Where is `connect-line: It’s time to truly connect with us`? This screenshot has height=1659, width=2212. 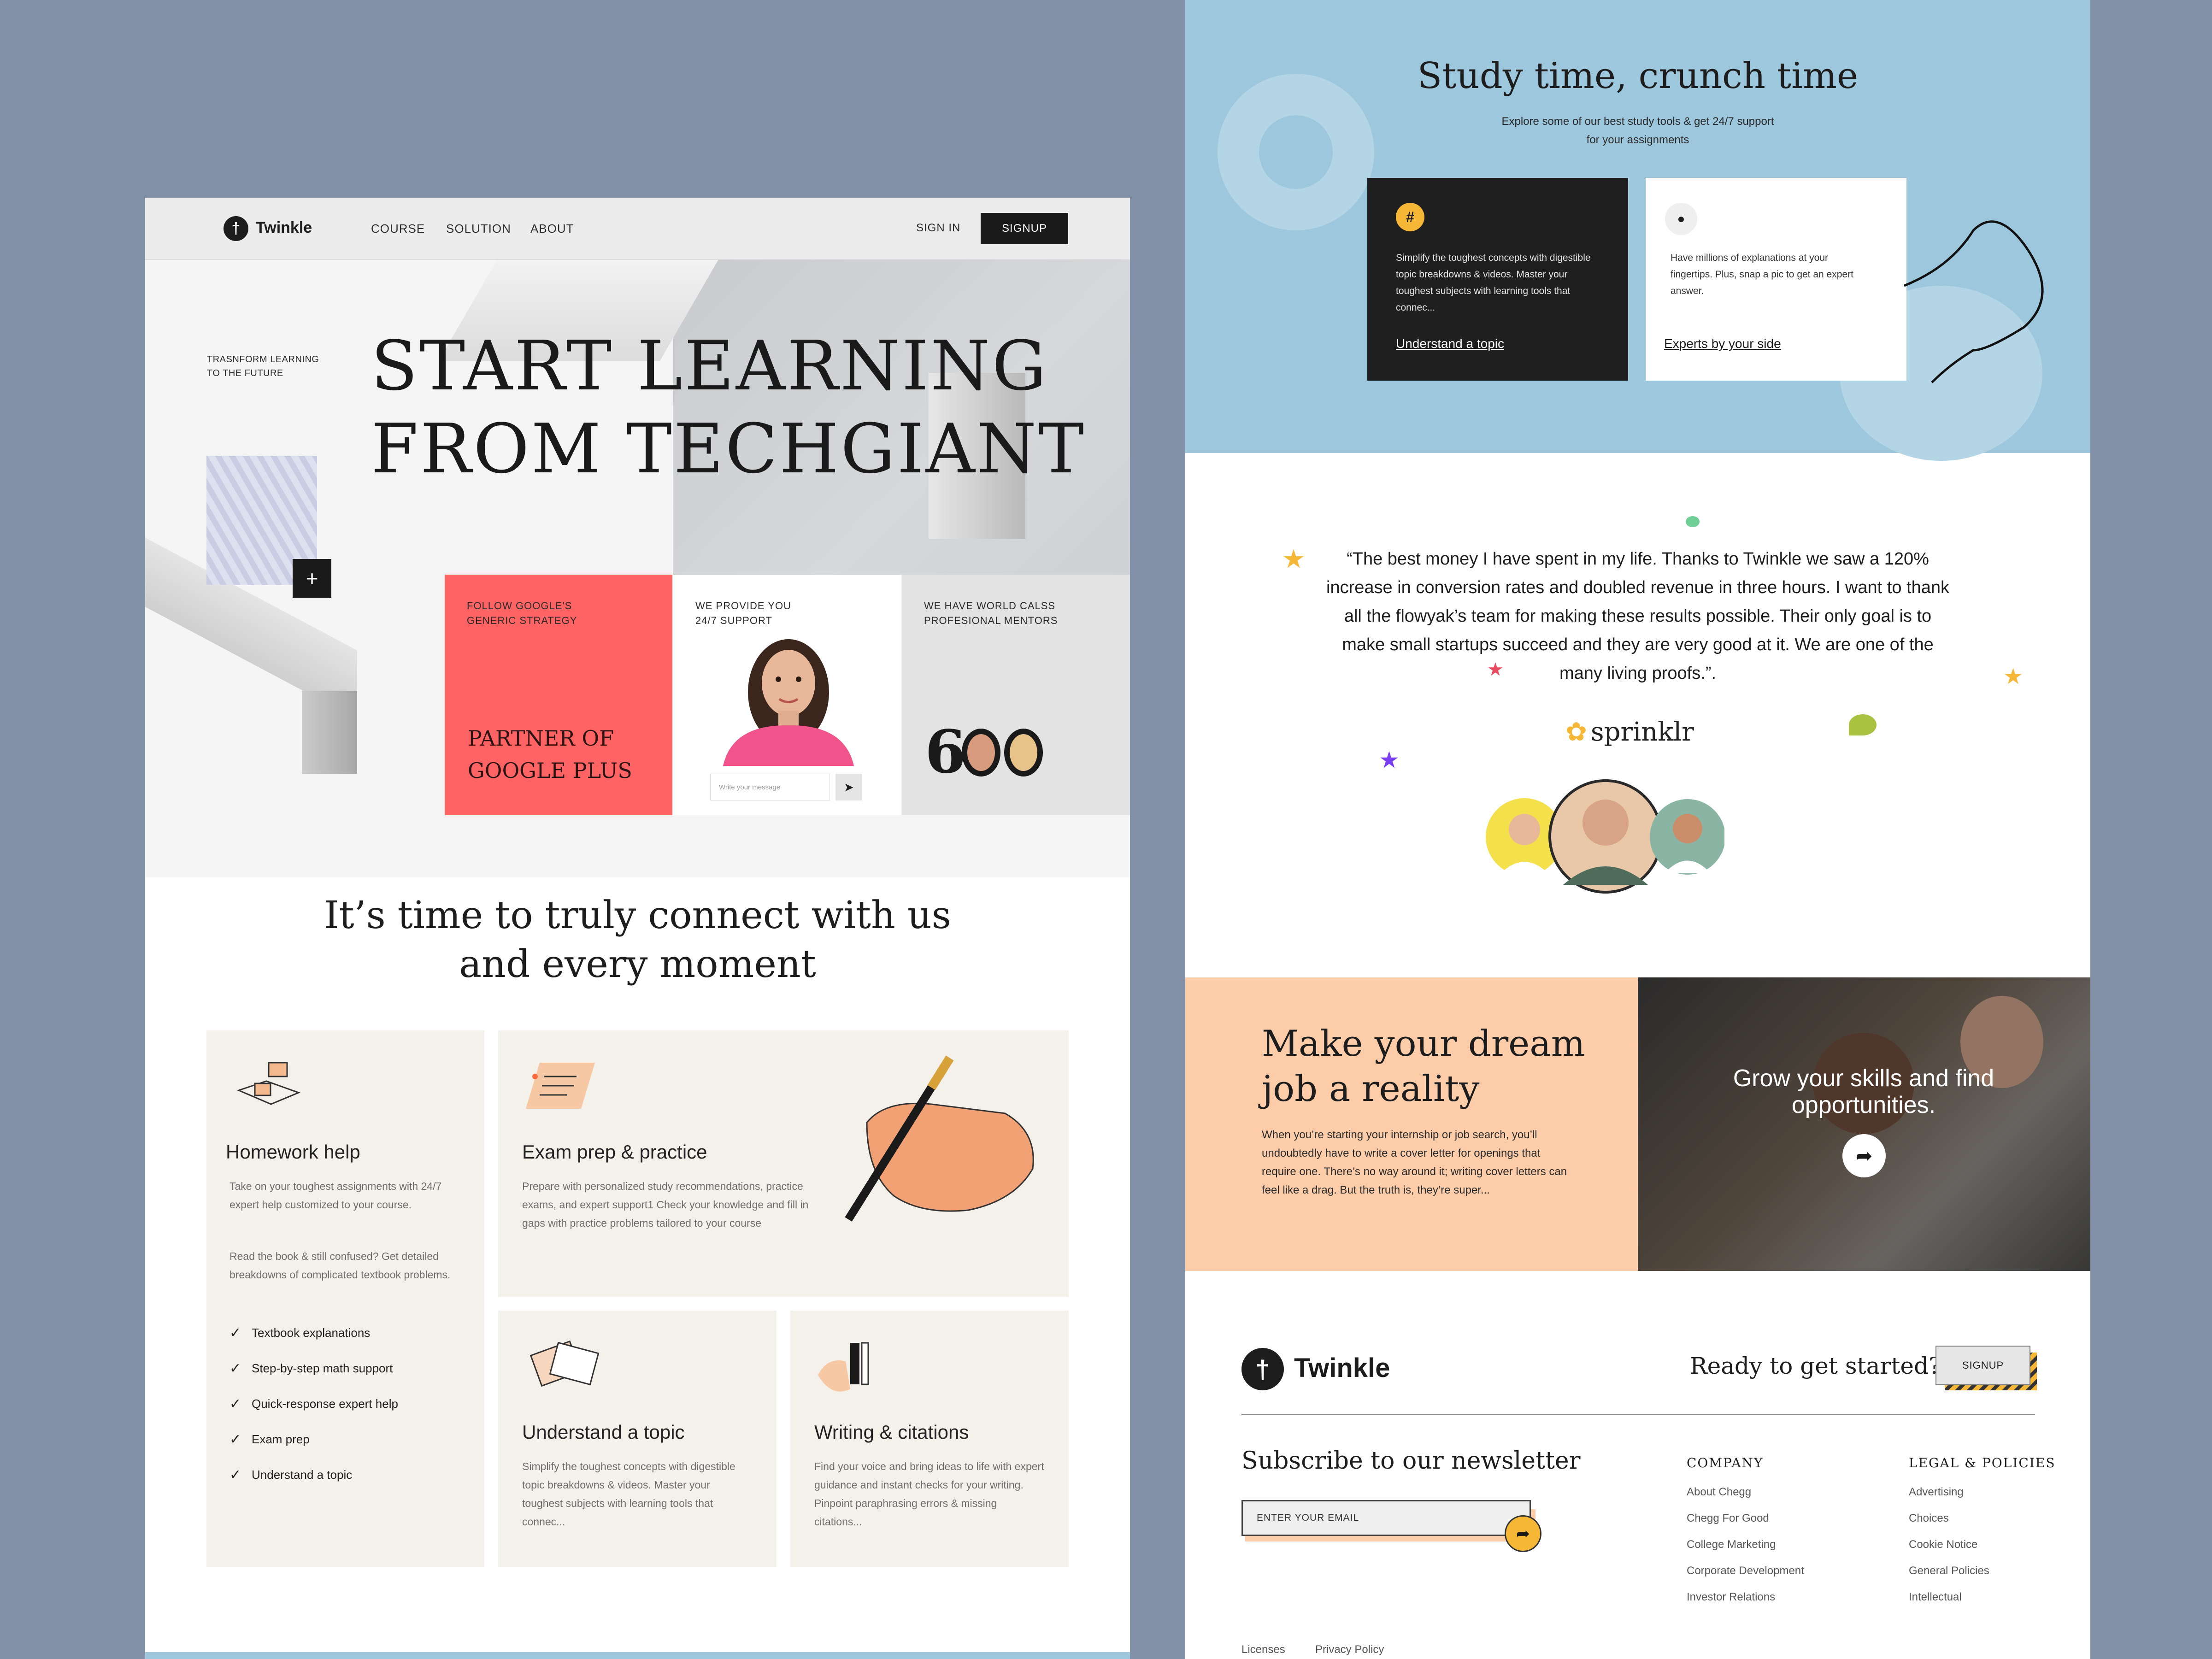
connect-line: It’s time to truly connect with us is located at coordinates (637, 915).